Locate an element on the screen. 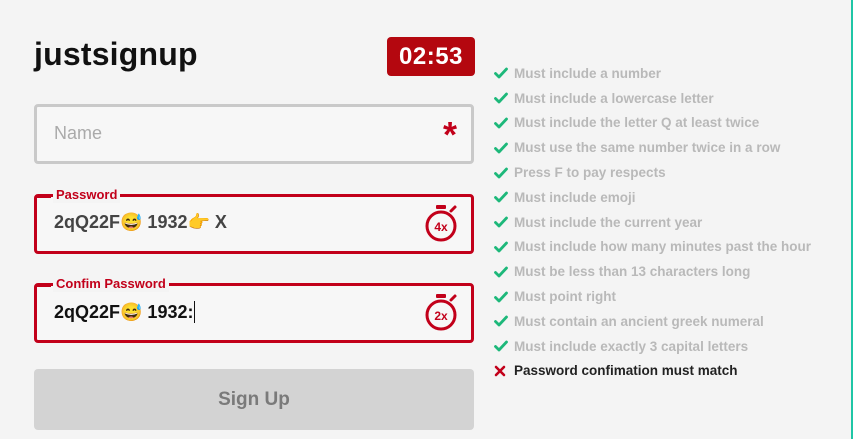 The image size is (853, 439). rule-text: Must include the current year is located at coordinates (608, 222).